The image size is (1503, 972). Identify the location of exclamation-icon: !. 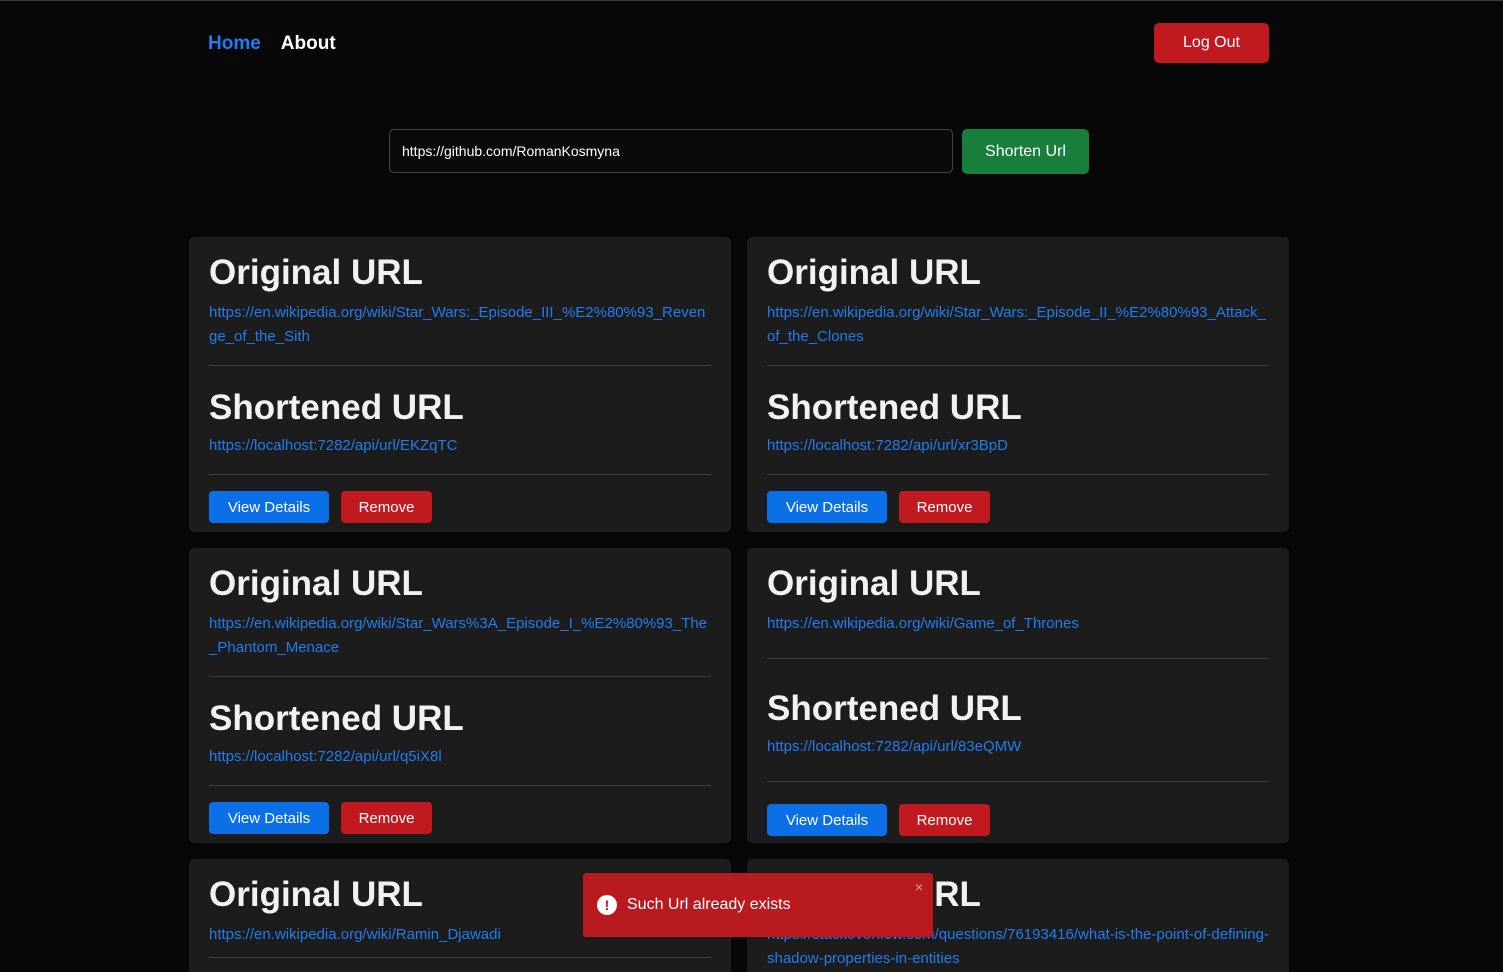
(607, 905).